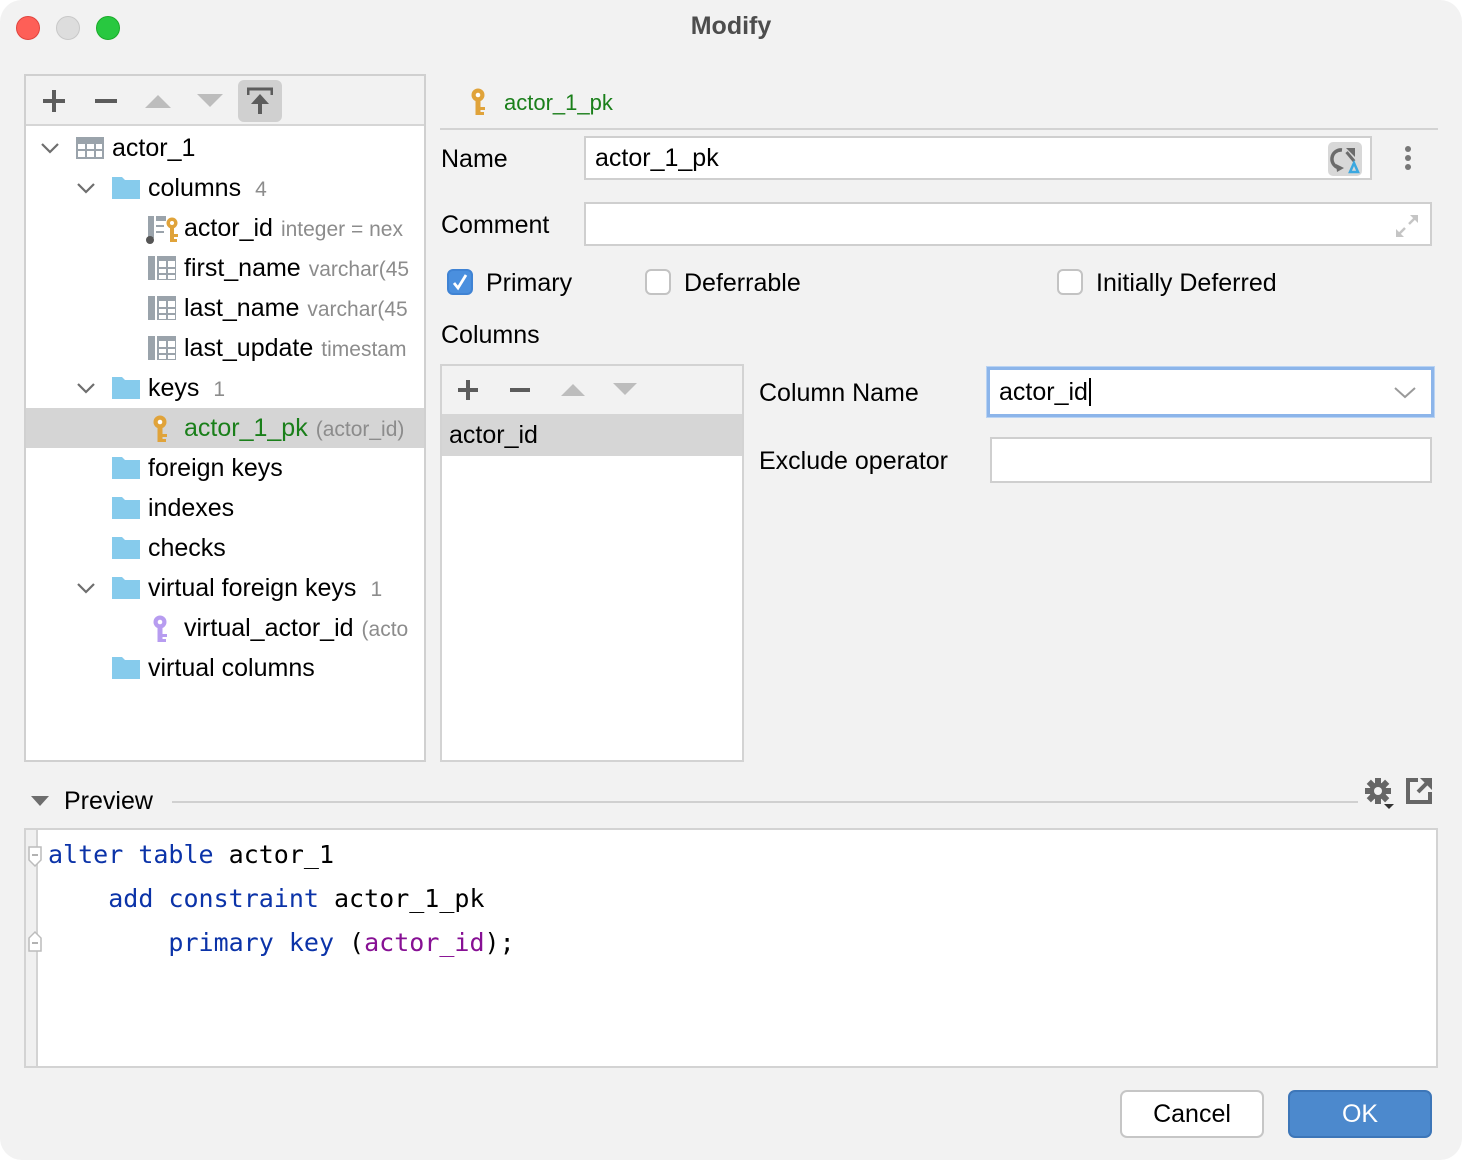 This screenshot has width=1462, height=1160. Describe the element at coordinates (154, 147) in the screenshot. I see `tree-node-label: actor_1` at that location.